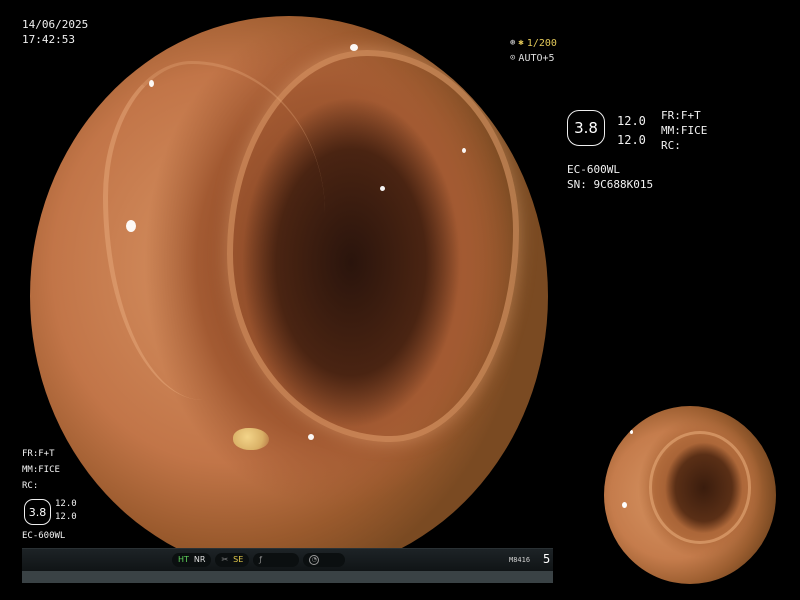  I want to click on mode-codes-small: FR:F+T MM:FICE RC:, so click(41, 470).